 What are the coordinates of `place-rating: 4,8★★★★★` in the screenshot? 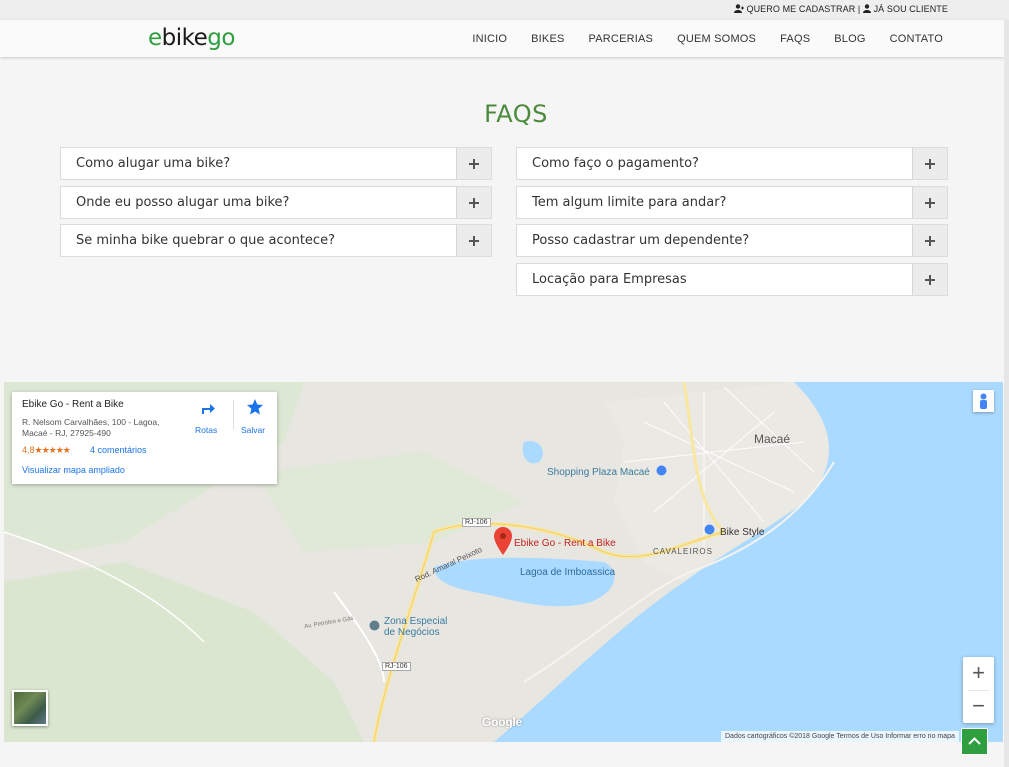 It's located at (46, 450).